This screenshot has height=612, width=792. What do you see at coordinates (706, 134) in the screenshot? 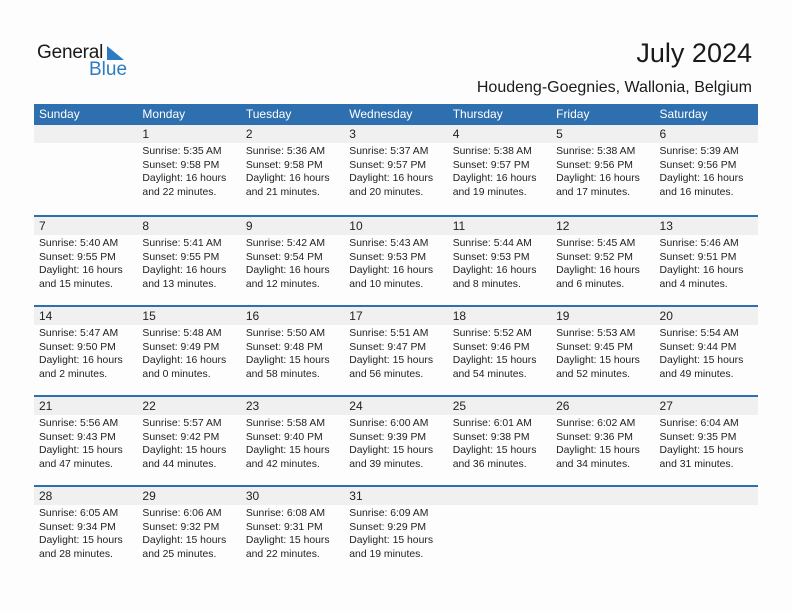
I see `day-number: 6` at bounding box center [706, 134].